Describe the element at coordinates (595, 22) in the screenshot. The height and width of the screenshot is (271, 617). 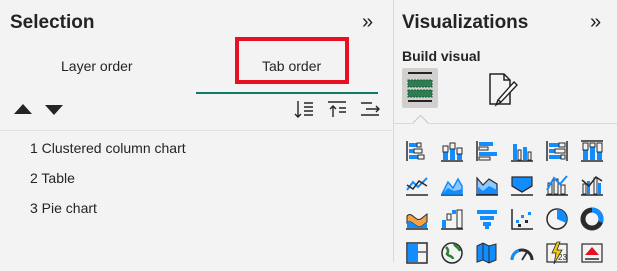
I see `collapse-visualizations-icon: »` at that location.